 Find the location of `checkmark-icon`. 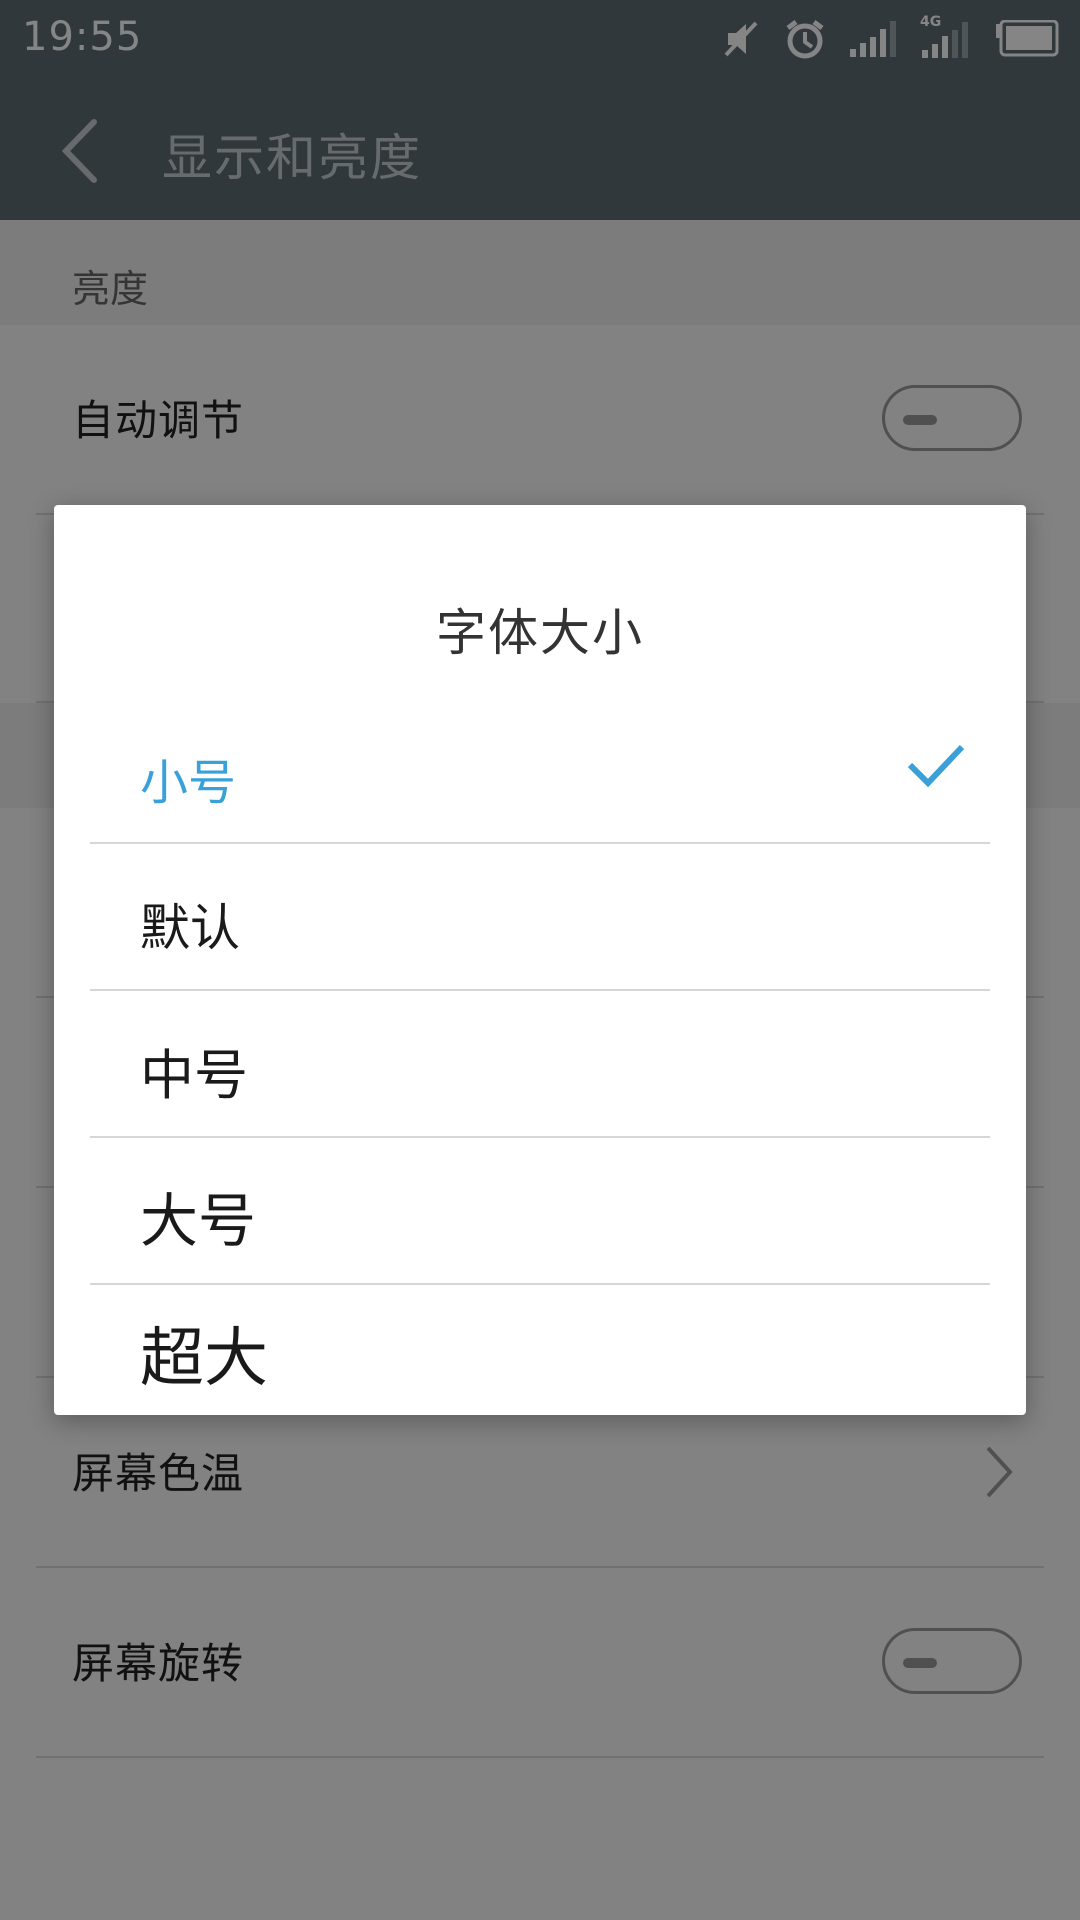

checkmark-icon is located at coordinates (936, 766).